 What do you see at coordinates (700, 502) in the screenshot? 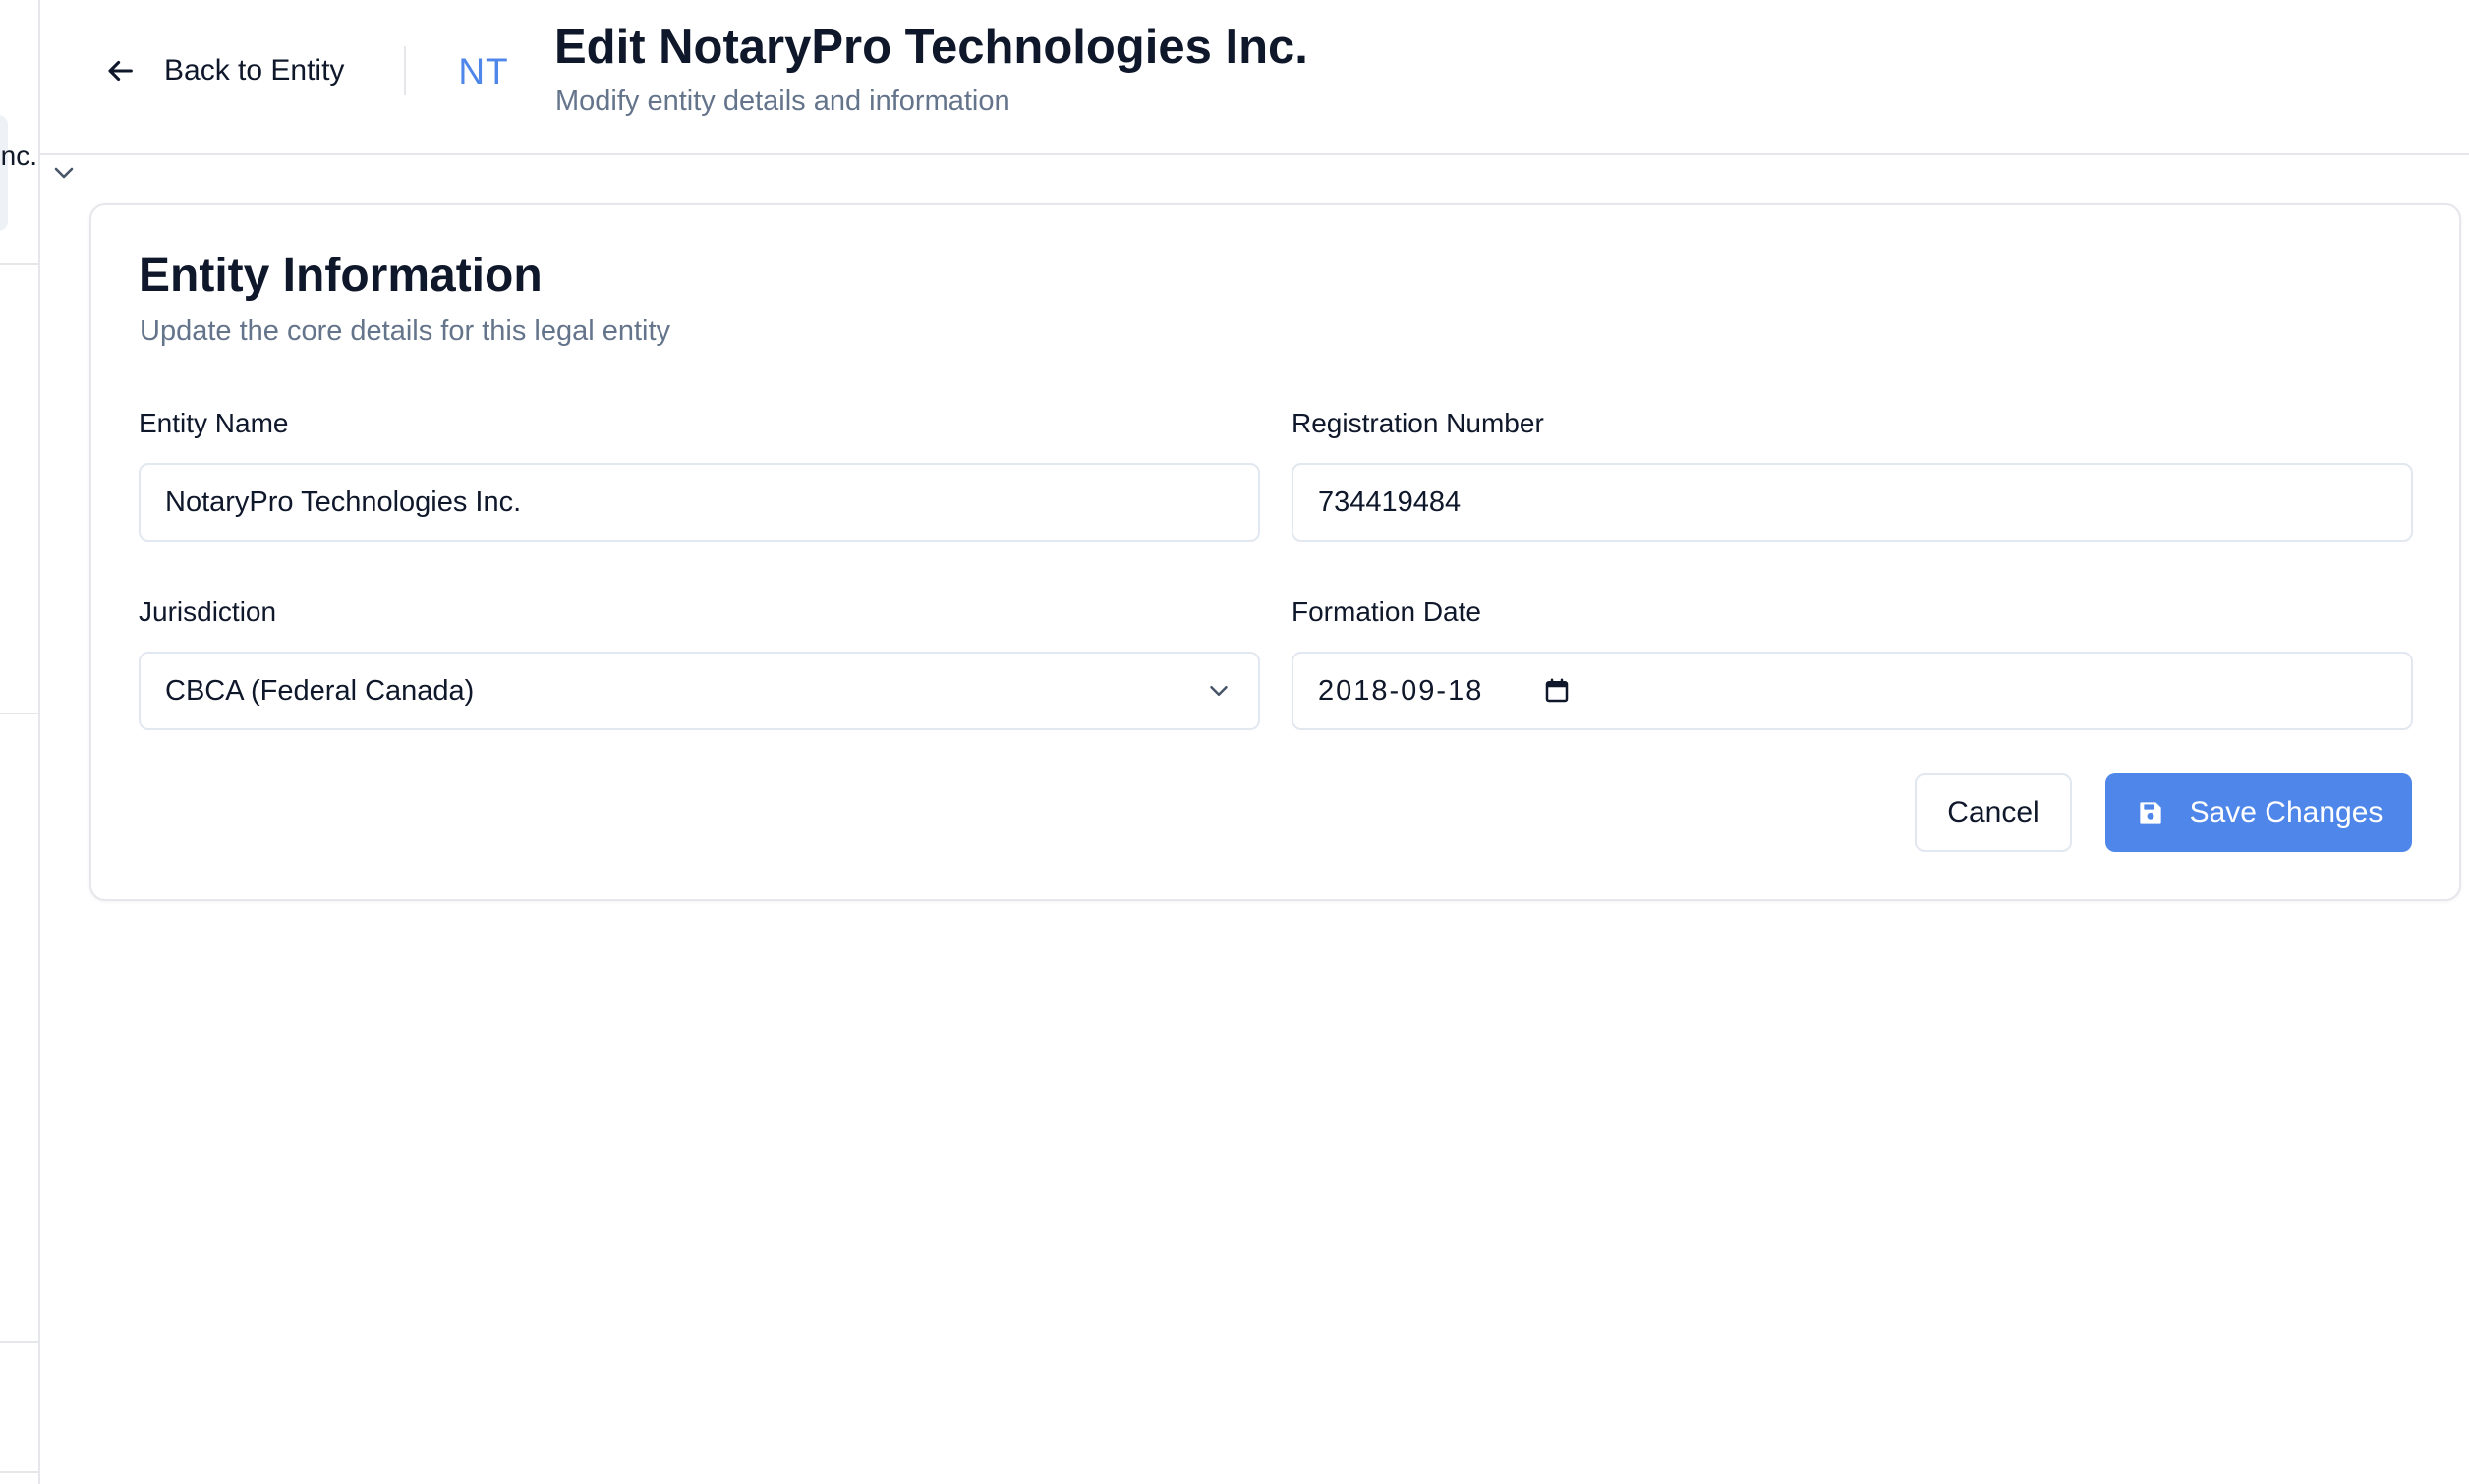
I see `entity-name-input: NotaryPro Technologies Inc.` at bounding box center [700, 502].